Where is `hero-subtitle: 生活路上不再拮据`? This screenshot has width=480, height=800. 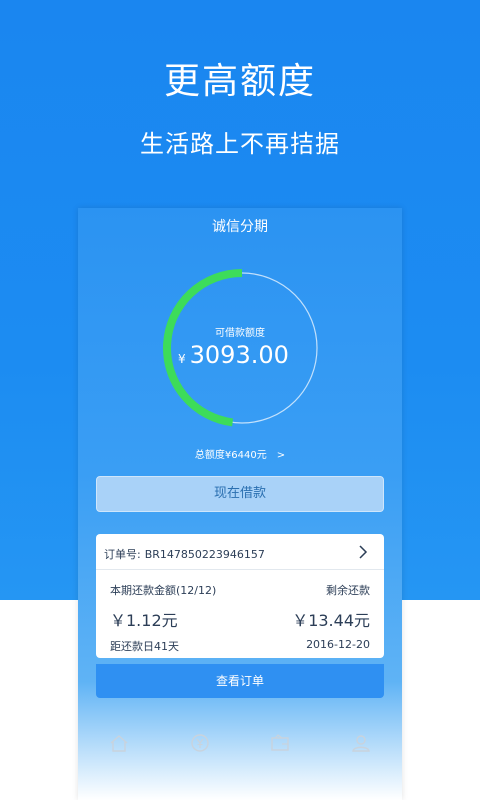
hero-subtitle: 生活路上不再拮据 is located at coordinates (240, 144).